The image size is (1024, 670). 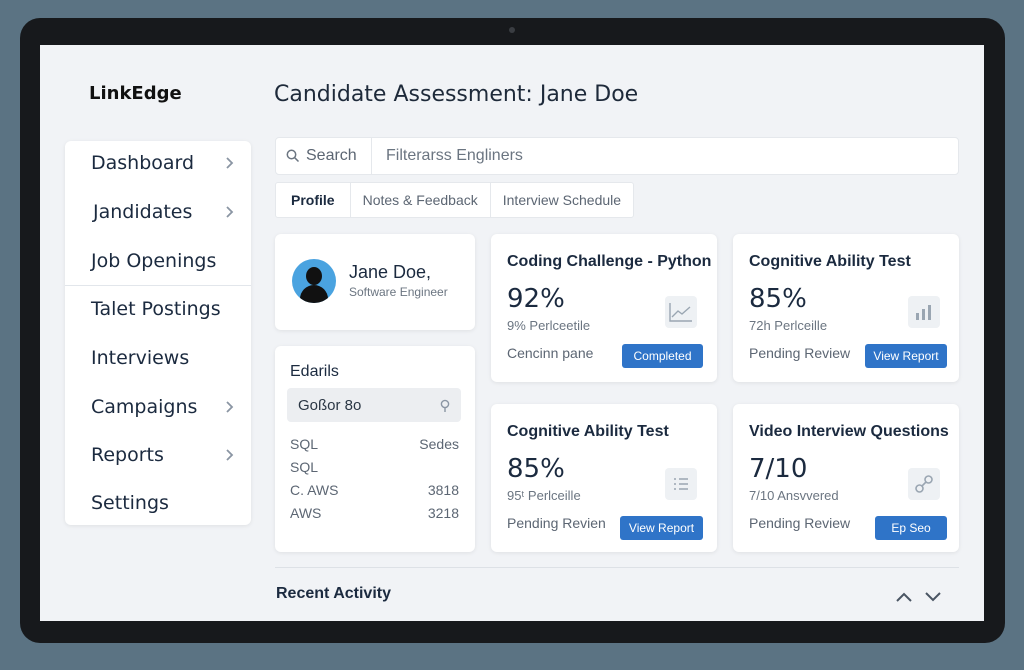 What do you see at coordinates (314, 276) in the screenshot?
I see `avatar-head` at bounding box center [314, 276].